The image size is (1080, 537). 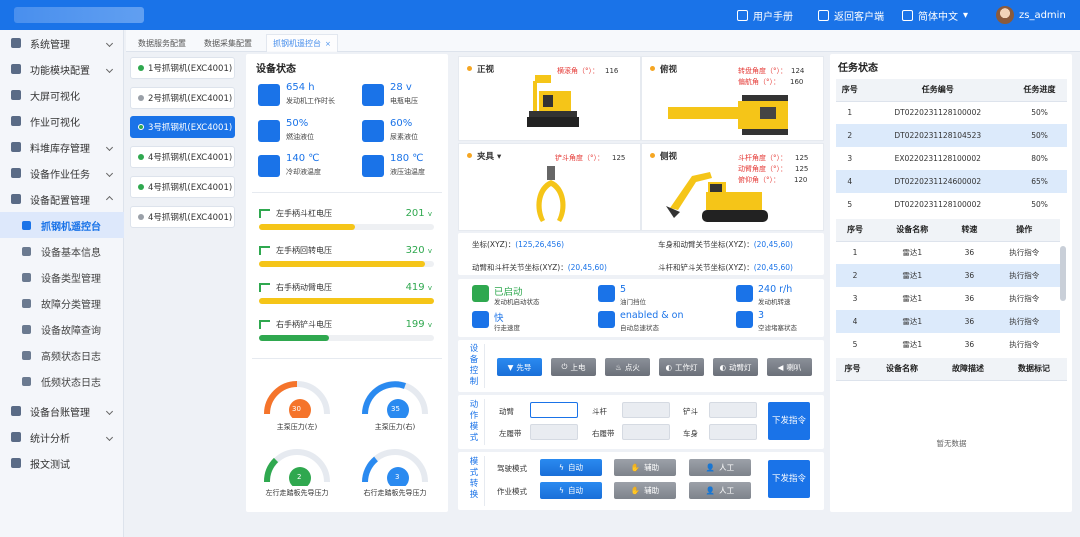 What do you see at coordinates (62, 225) in the screenshot?
I see `sidebar-item-remote-console: 抓钢机遥控台` at bounding box center [62, 225].